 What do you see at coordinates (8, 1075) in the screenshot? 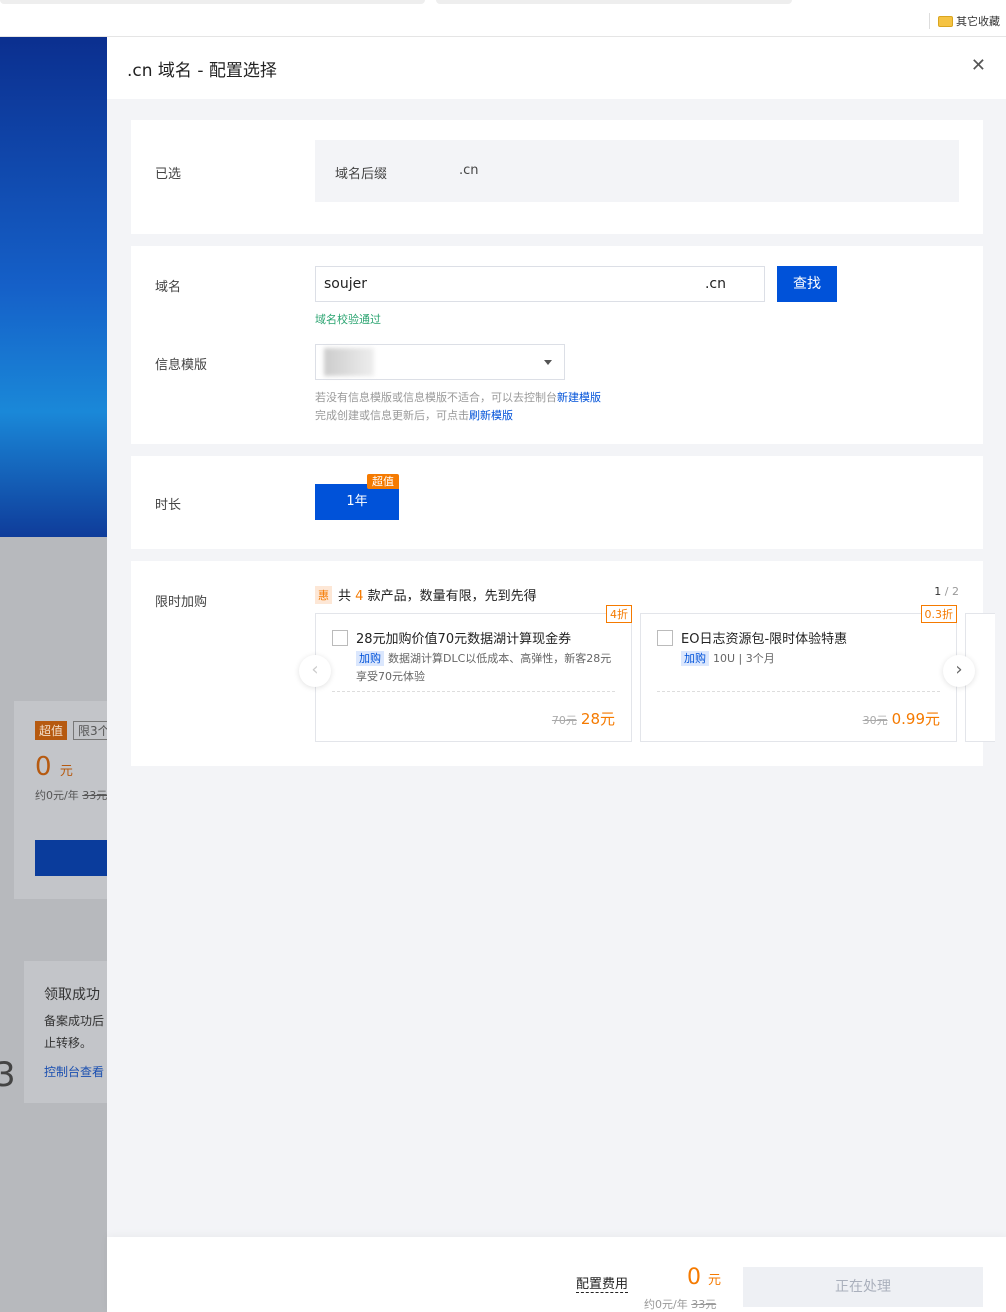
I see `bg-digit: 3` at bounding box center [8, 1075].